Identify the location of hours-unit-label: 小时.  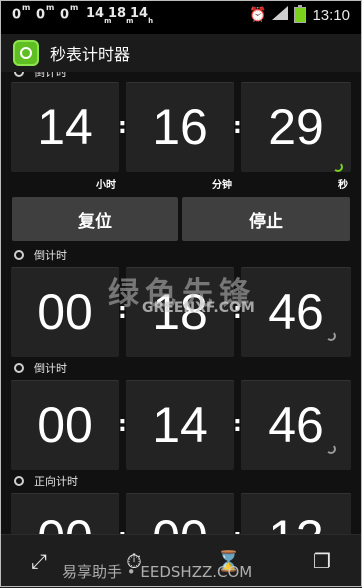
(106, 185).